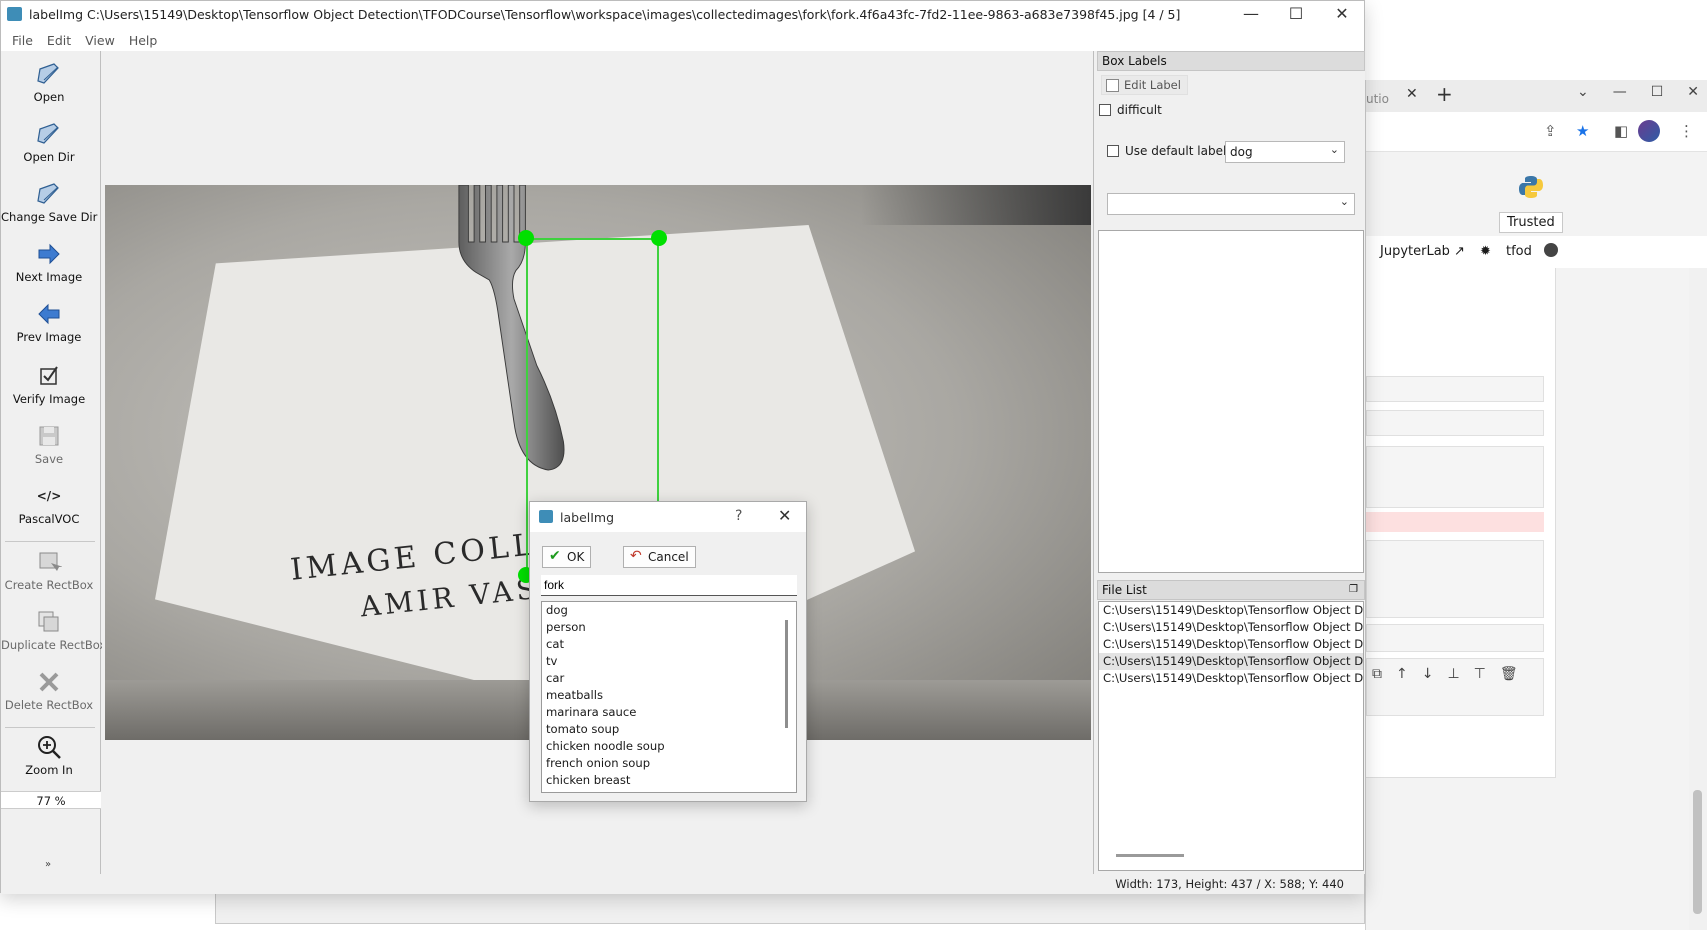 This screenshot has width=1707, height=930. I want to click on dialog-titlebar: labelImg ? ✕, so click(668, 517).